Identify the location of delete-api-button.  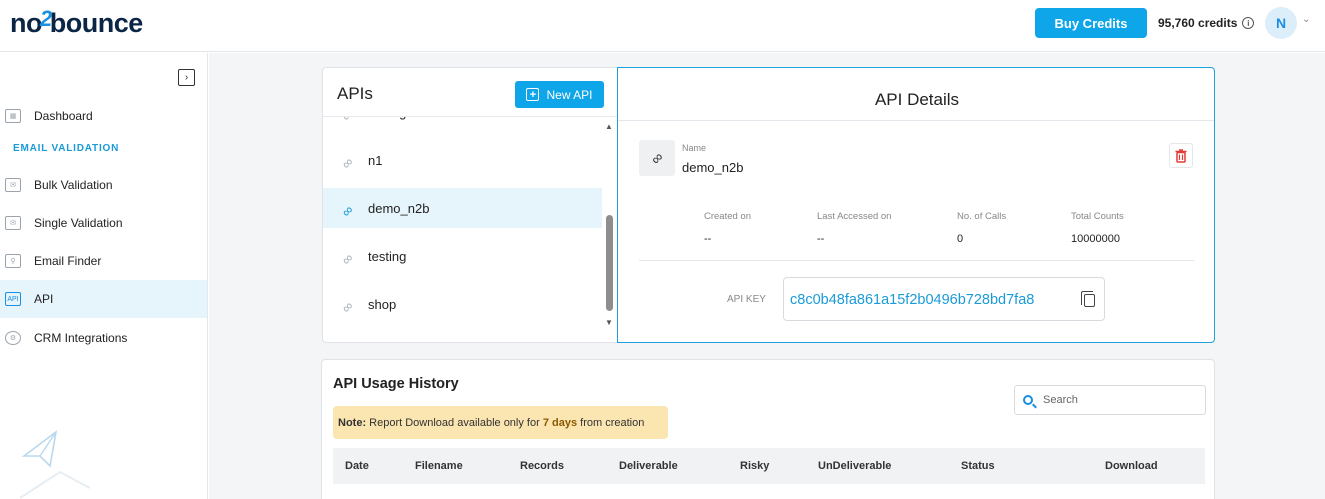
(1181, 155).